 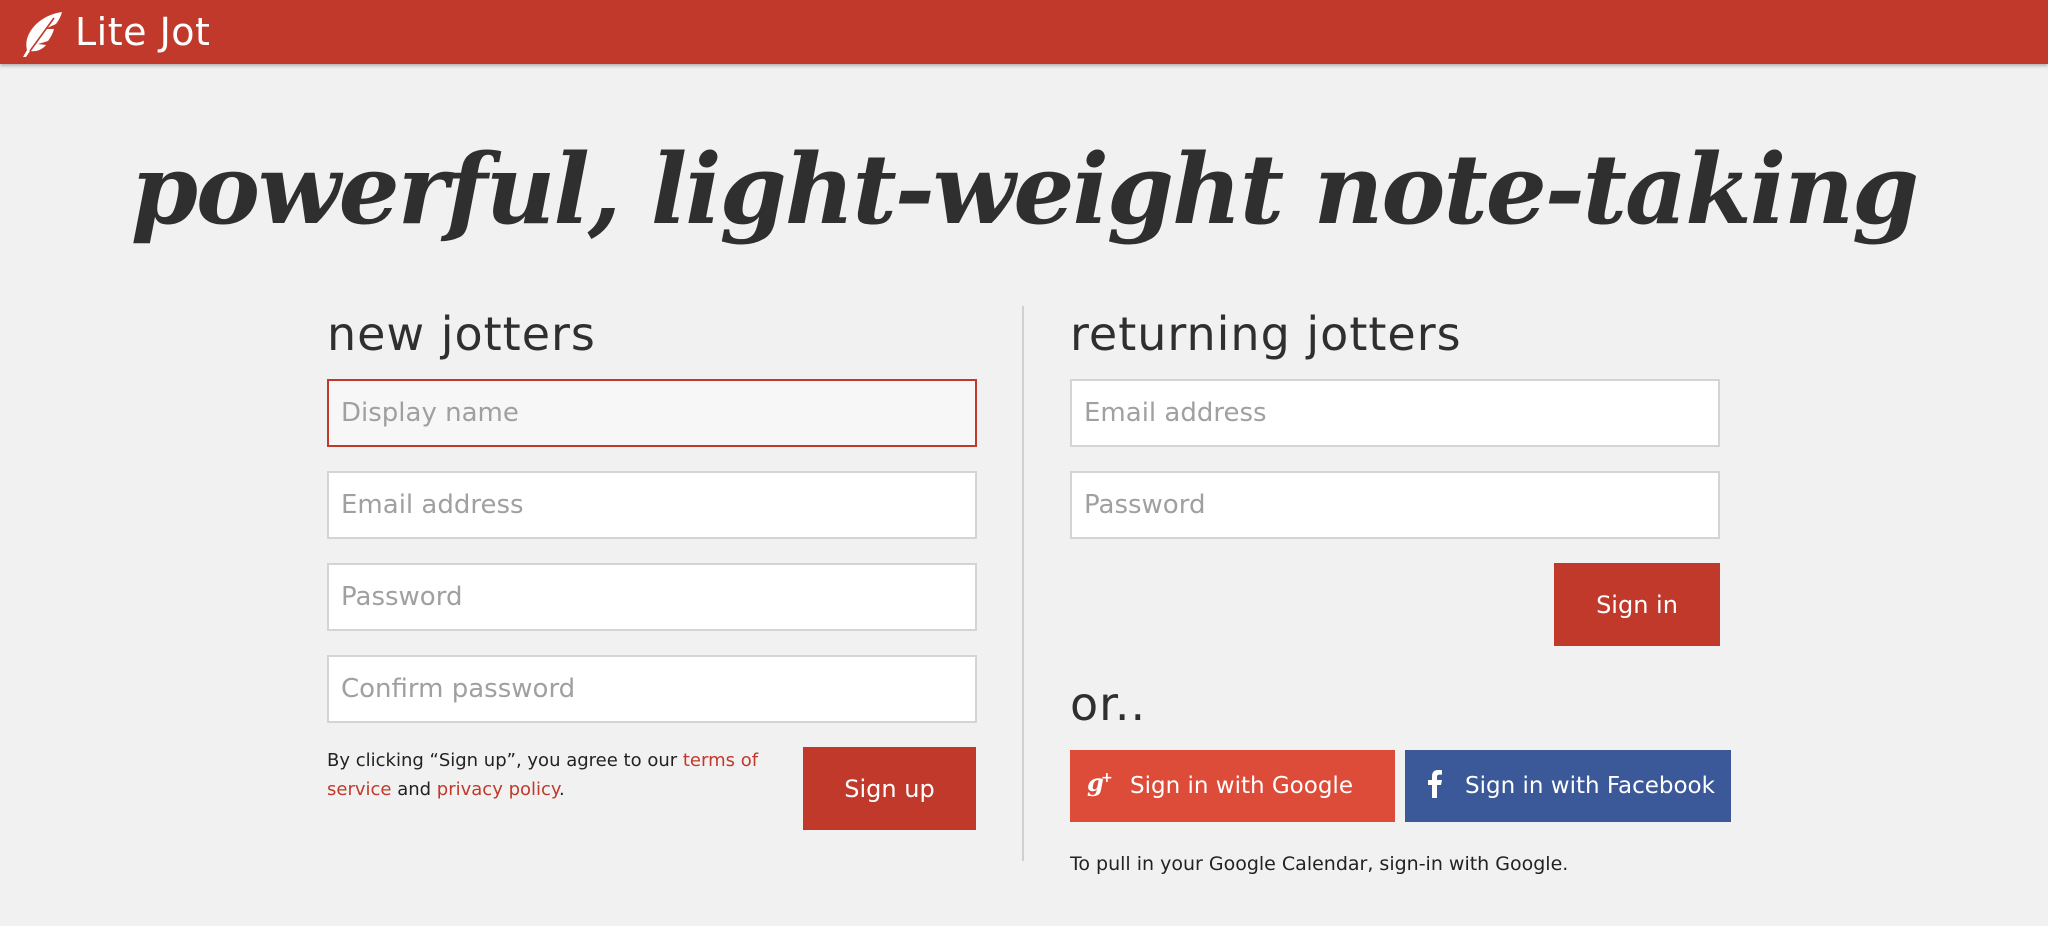 What do you see at coordinates (414, 789) in the screenshot?
I see `terms-middle: and` at bounding box center [414, 789].